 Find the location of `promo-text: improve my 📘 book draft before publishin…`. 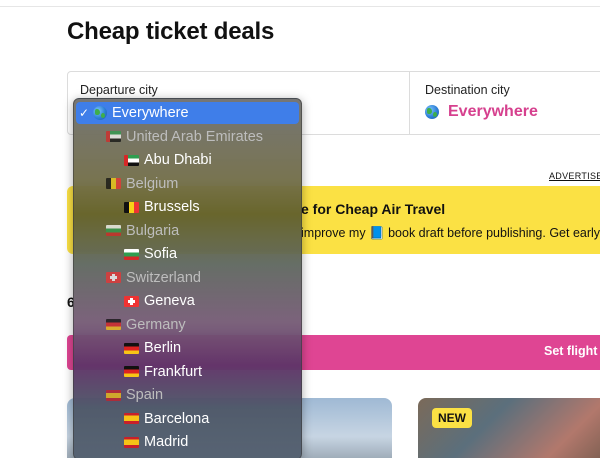

promo-text: improve my 📘 book draft before publishin… is located at coordinates (450, 233).